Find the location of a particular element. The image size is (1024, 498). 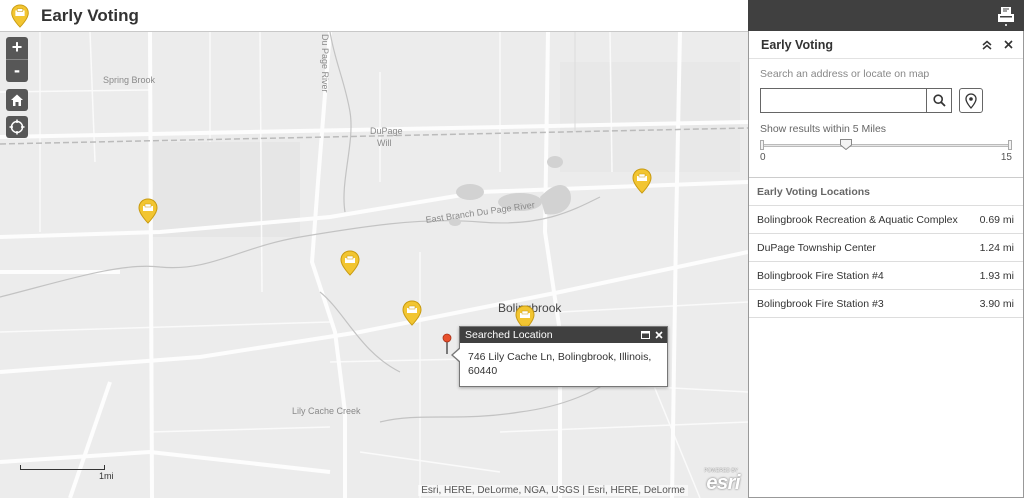

maximize-icon is located at coordinates (645, 335).